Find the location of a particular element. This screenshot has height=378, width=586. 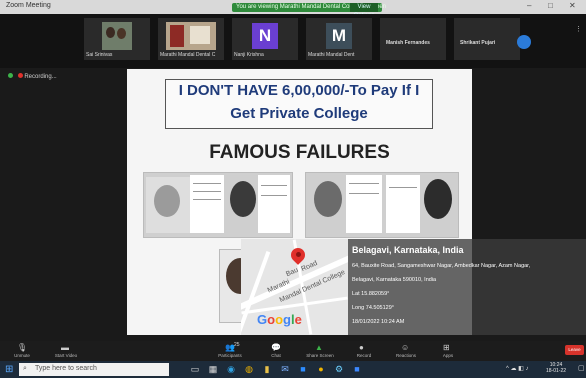

participant-tile: M Marathi Mandal Dent is located at coordinates (339, 39).